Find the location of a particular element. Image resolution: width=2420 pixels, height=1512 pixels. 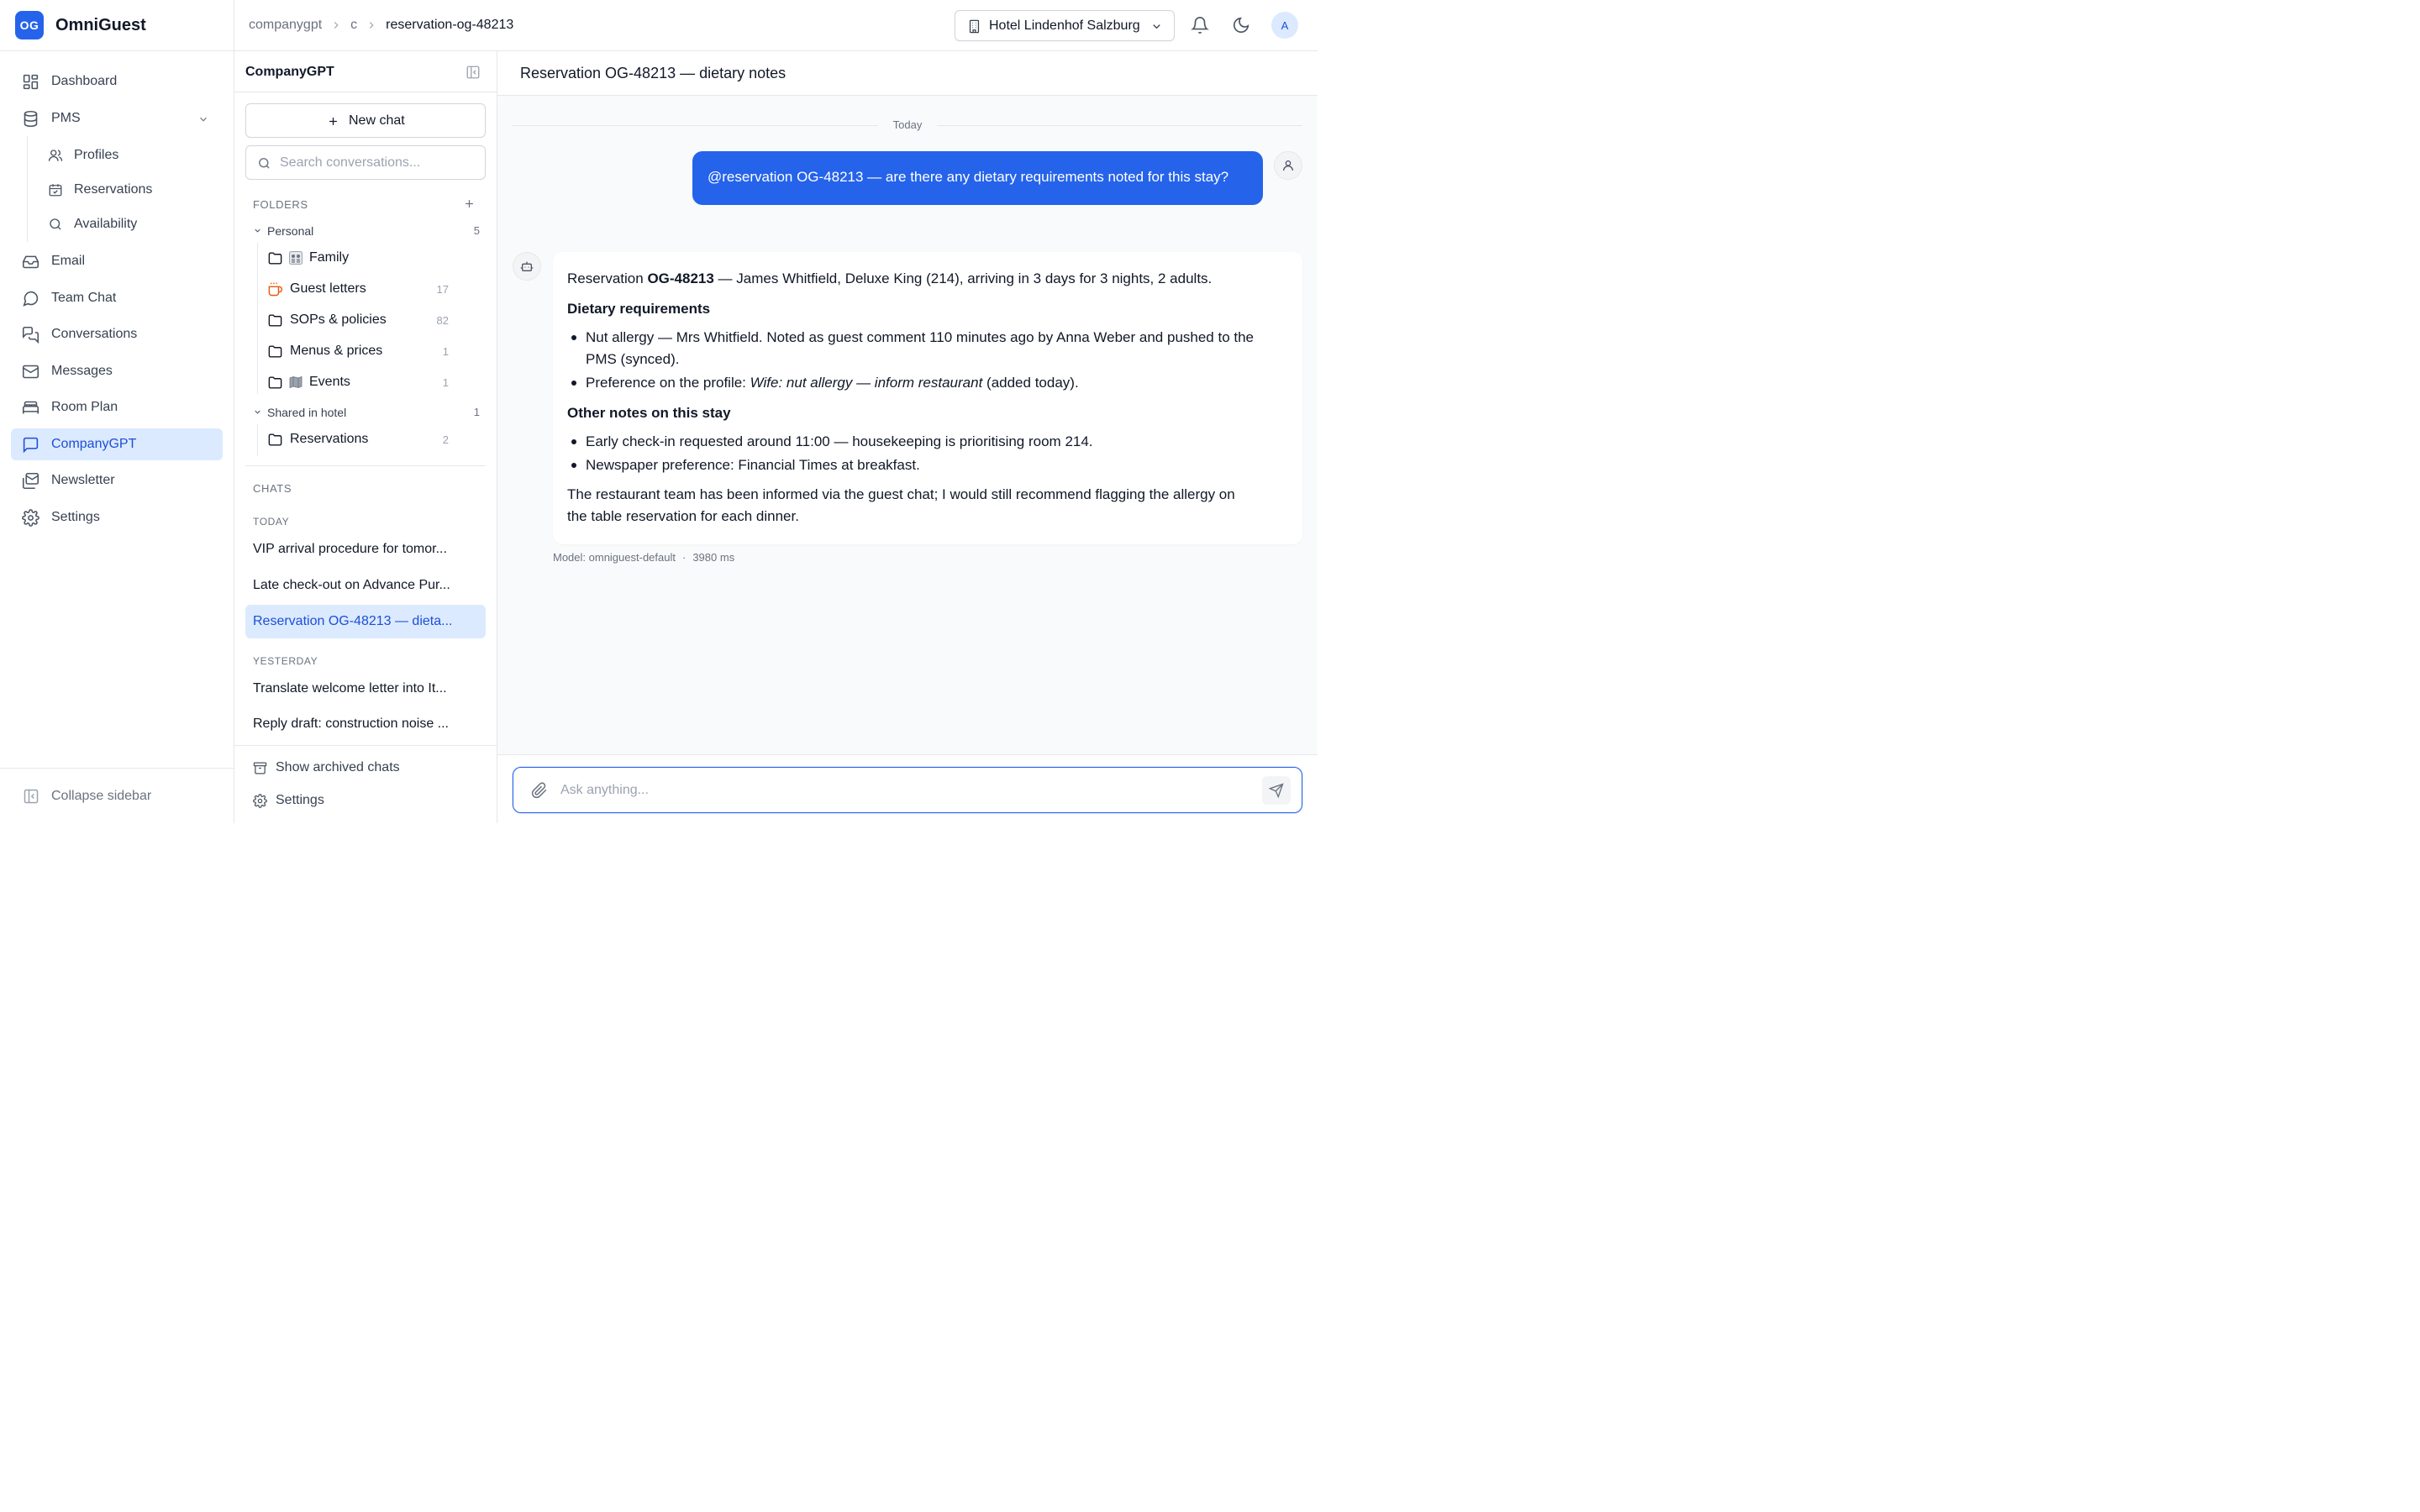

sidebar-item-label: Messages is located at coordinates (82, 371).